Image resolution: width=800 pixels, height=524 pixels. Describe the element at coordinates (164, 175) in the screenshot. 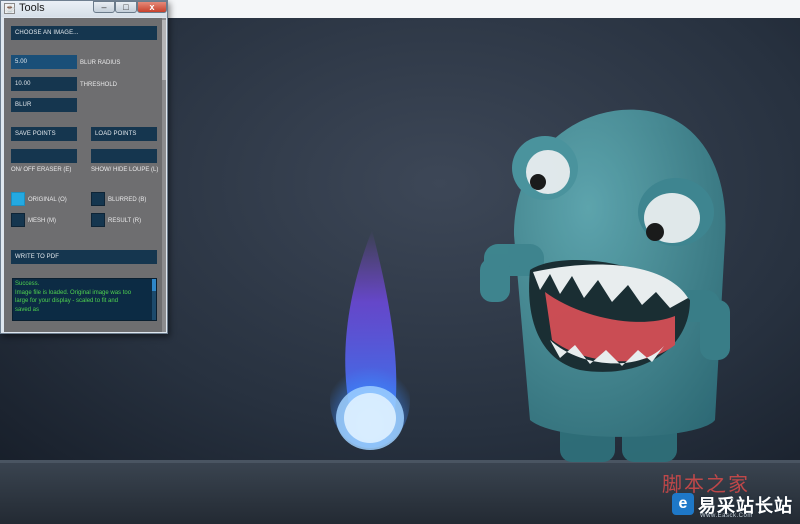

I see `panel-scrollbar` at that location.